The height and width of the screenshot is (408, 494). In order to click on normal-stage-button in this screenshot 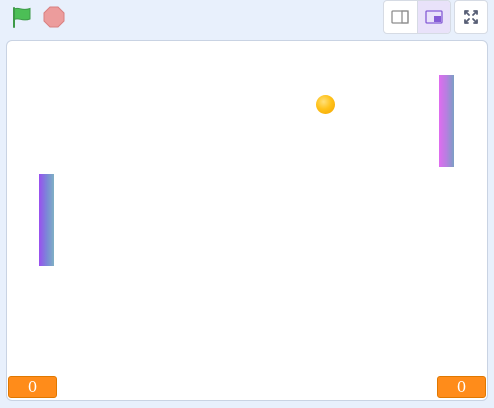, I will do `click(433, 17)`.